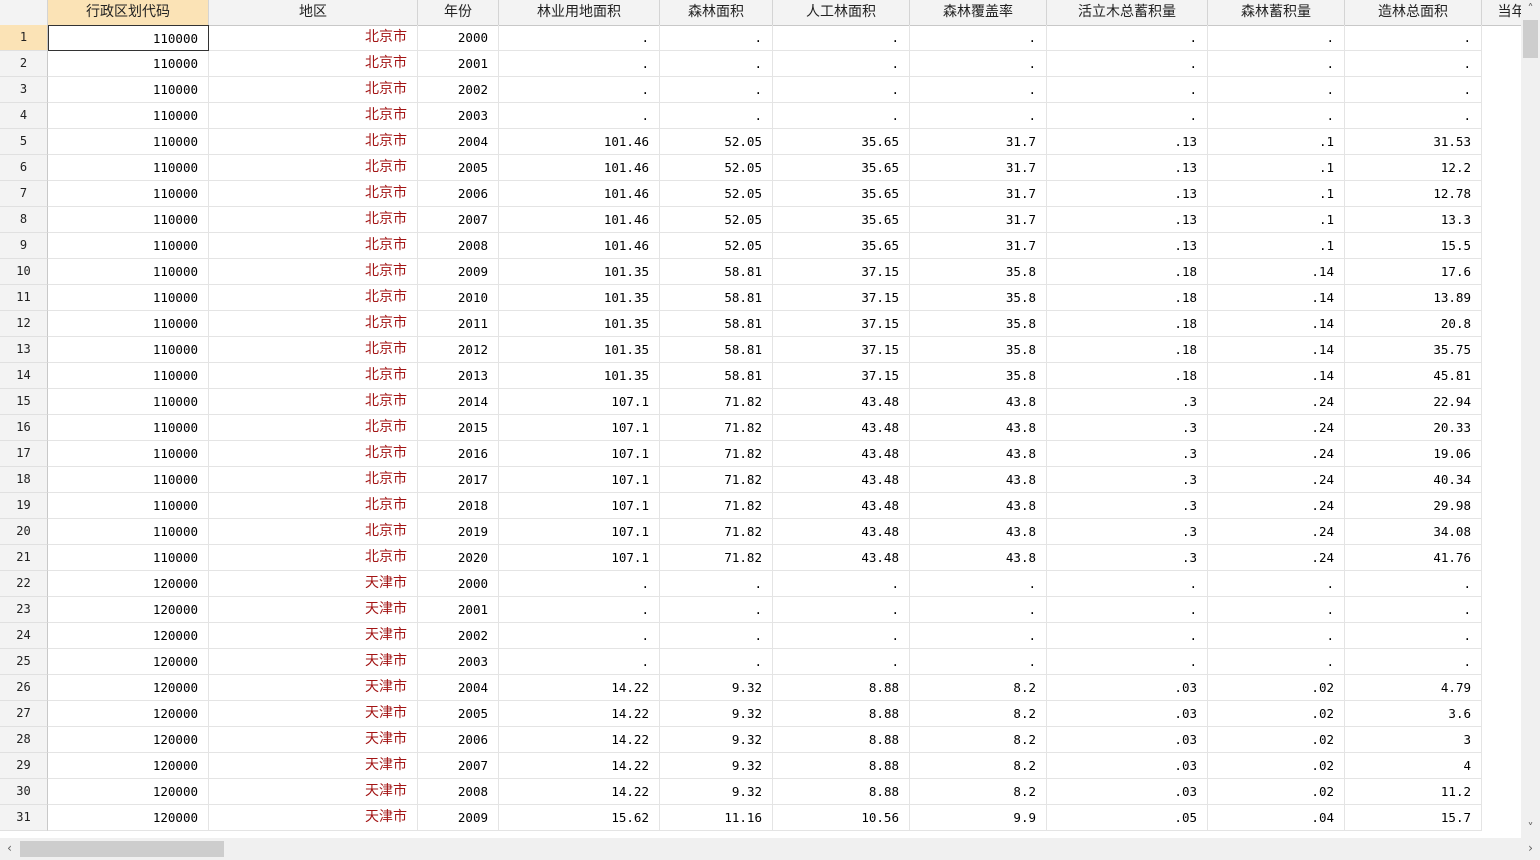 The width and height of the screenshot is (1540, 860). What do you see at coordinates (978, 532) in the screenshot?
I see `cell-col-forest-coverage: 43.8` at bounding box center [978, 532].